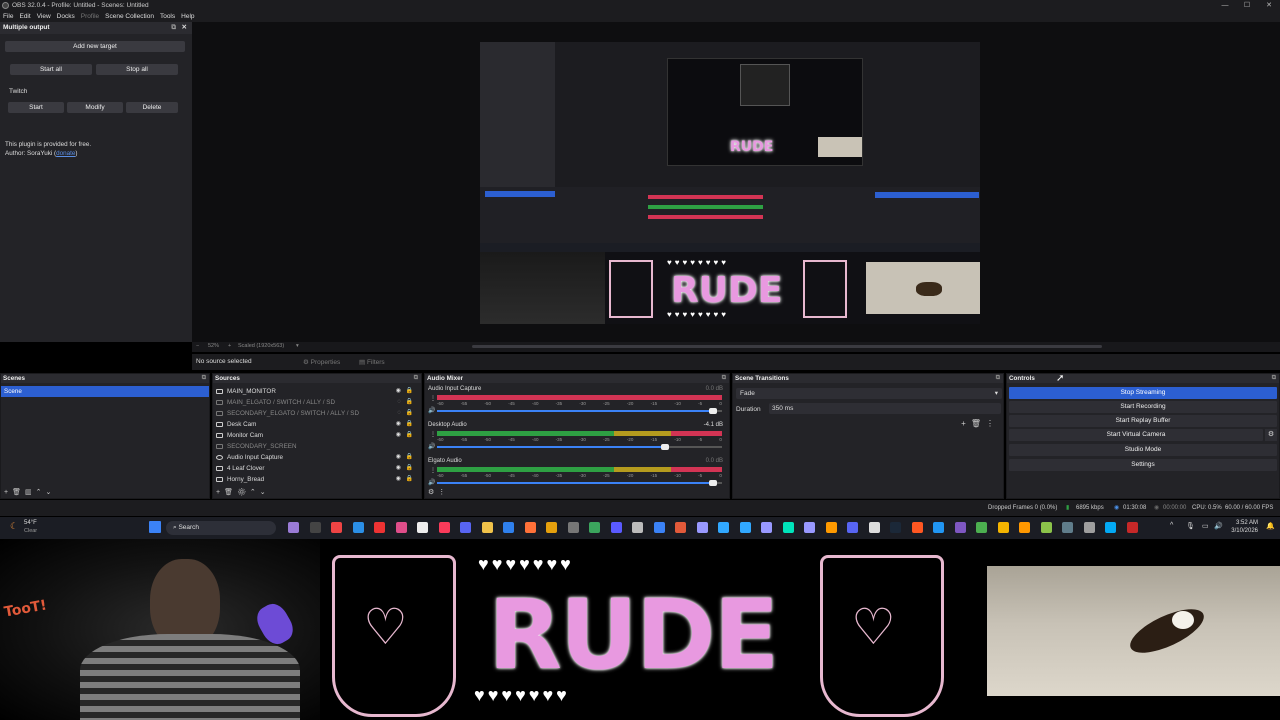 The image size is (1280, 720). What do you see at coordinates (981, 527) in the screenshot?
I see `app4-icon` at bounding box center [981, 527].